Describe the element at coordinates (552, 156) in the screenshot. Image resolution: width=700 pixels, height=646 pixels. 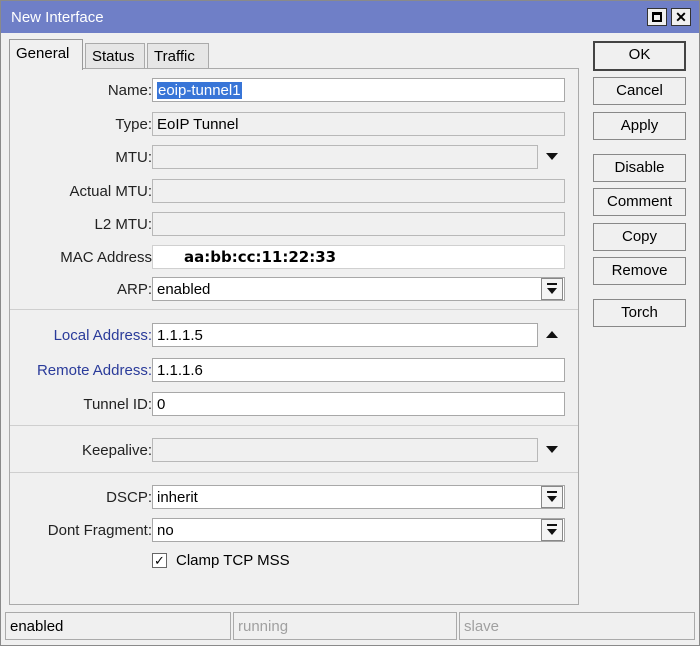
I see `mtu-expand-icon` at that location.